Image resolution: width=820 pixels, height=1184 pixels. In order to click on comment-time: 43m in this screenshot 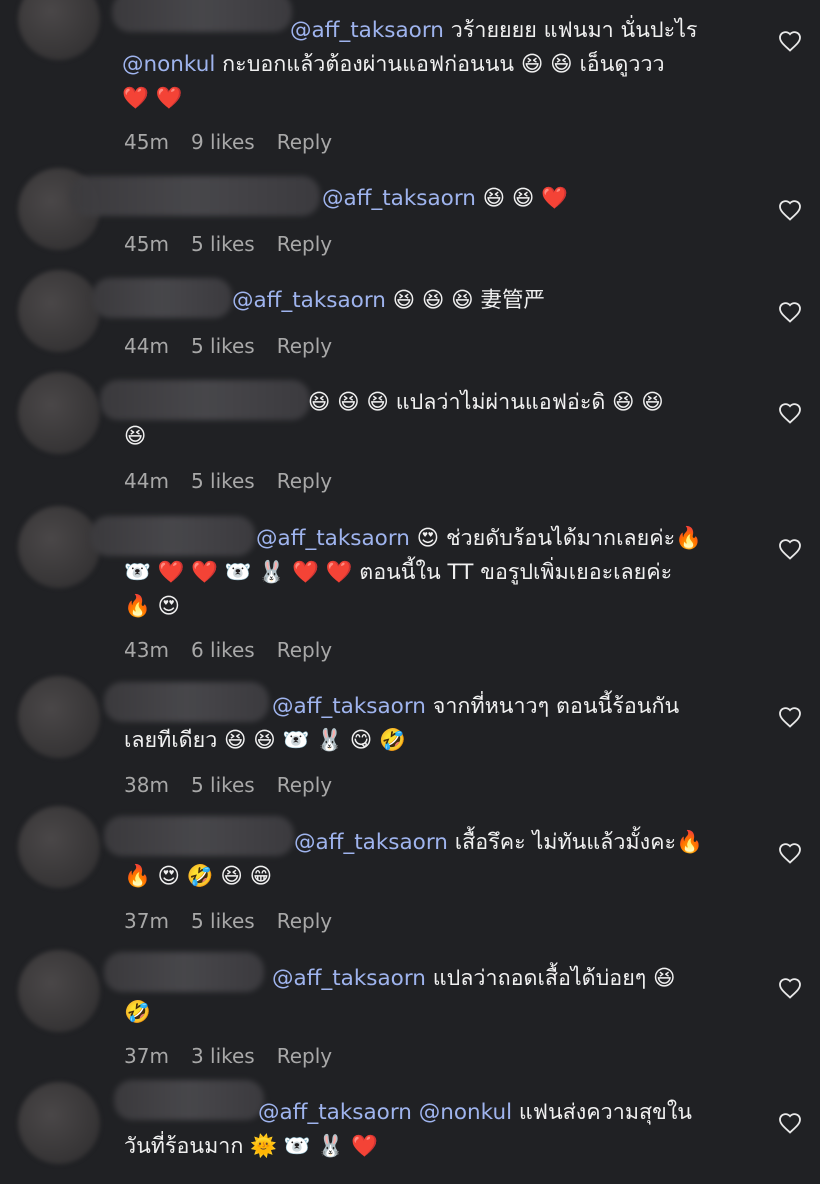, I will do `click(146, 650)`.